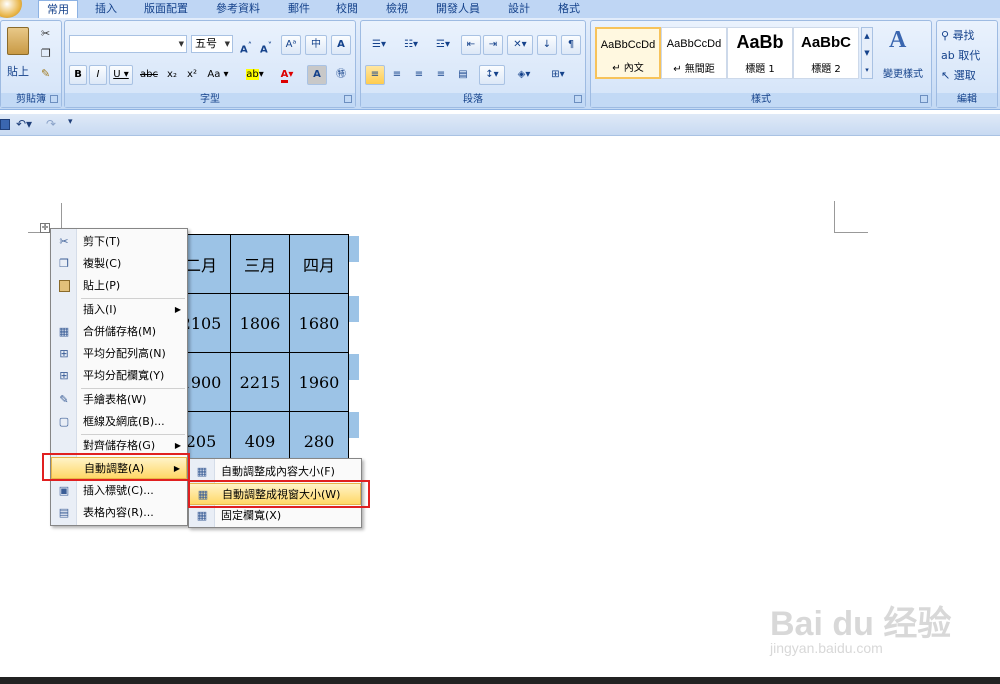 Image resolution: width=1000 pixels, height=684 pixels. Describe the element at coordinates (45, 73) in the screenshot. I see `format-painter-icon: ✎` at that location.